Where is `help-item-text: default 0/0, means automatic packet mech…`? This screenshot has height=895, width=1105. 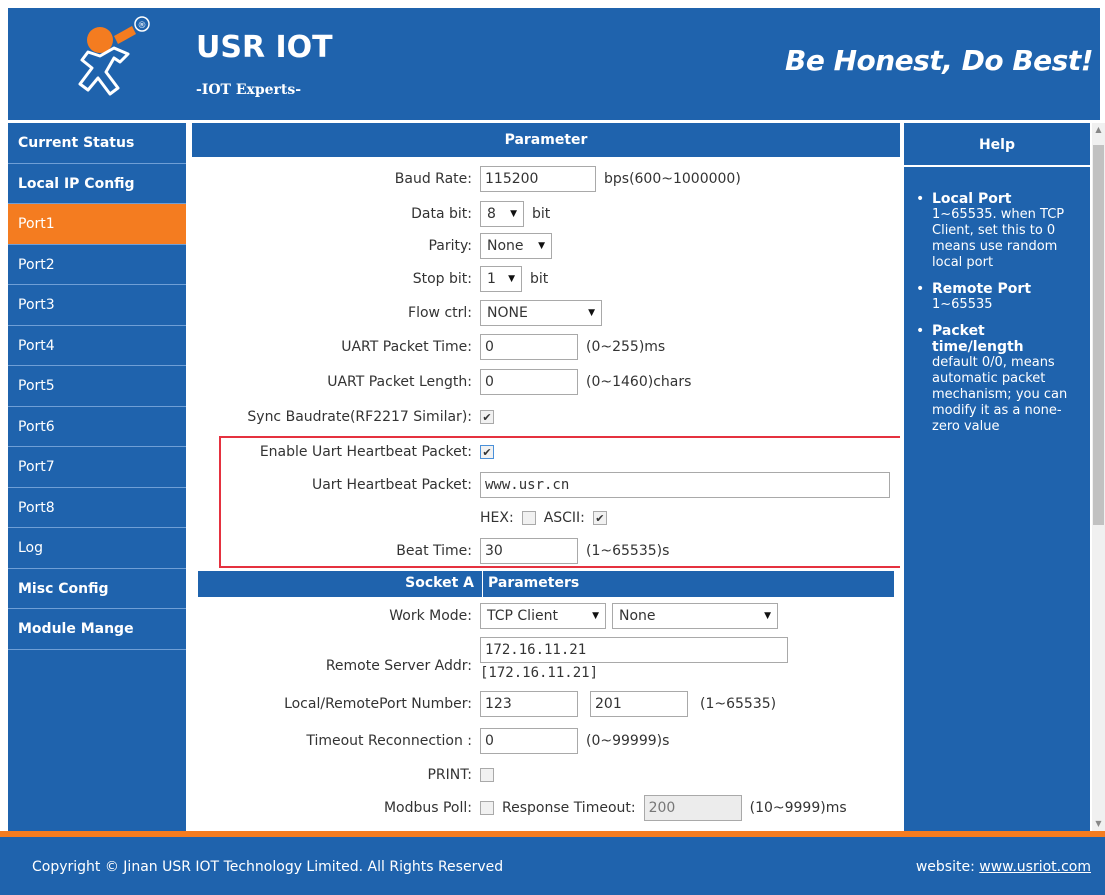
help-item-text: default 0/0, means automatic packet mech… is located at coordinates (1000, 394).